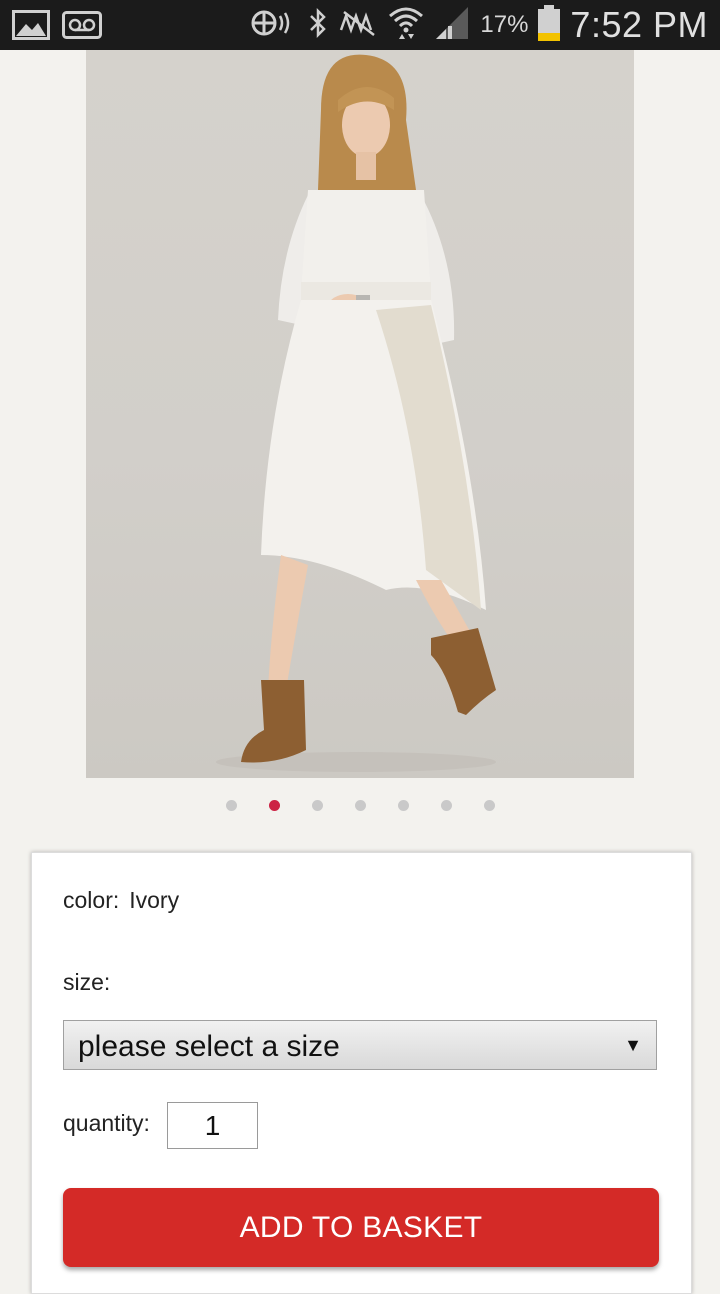 The height and width of the screenshot is (1294, 720). I want to click on size-select: please select a size ▼, so click(360, 1045).